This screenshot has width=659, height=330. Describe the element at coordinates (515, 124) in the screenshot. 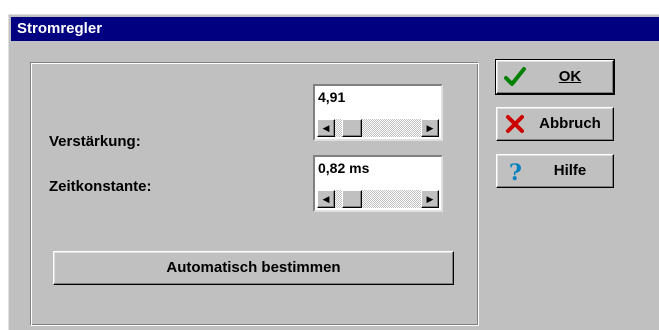

I see `red-x-icon` at that location.